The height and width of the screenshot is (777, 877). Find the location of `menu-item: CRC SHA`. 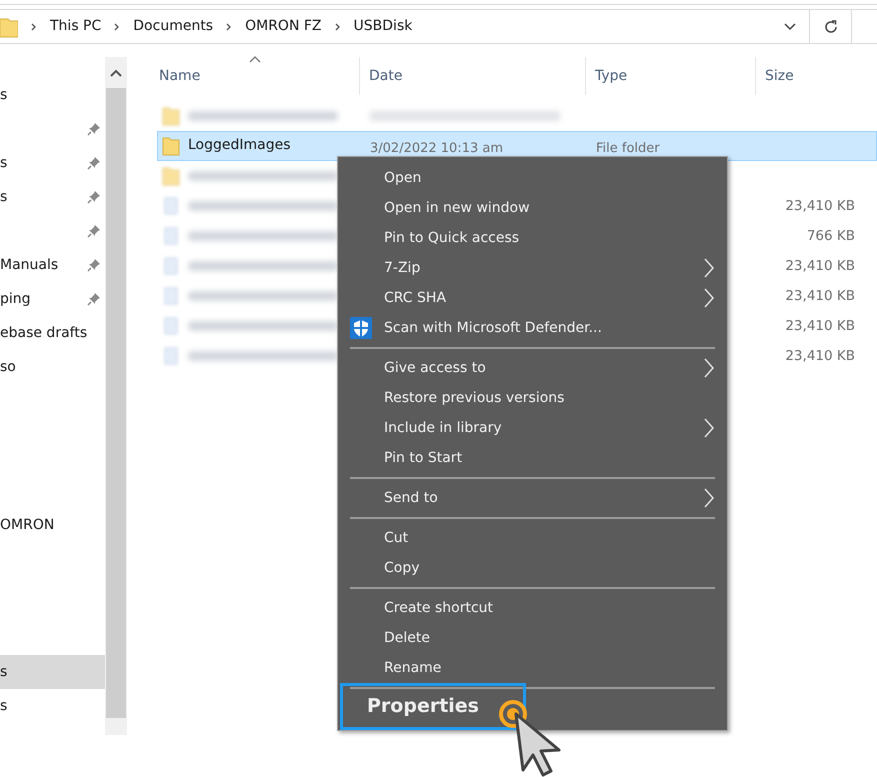

menu-item: CRC SHA is located at coordinates (532, 298).